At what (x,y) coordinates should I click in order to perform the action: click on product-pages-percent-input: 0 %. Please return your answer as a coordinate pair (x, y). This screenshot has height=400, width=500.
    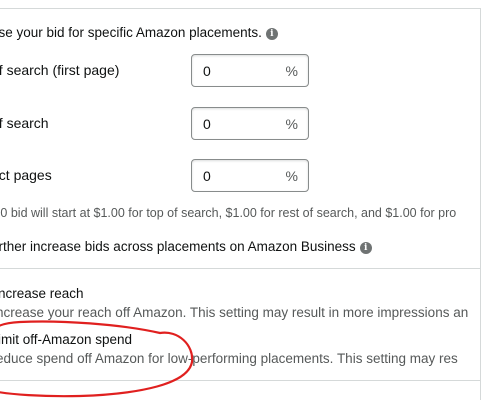
    Looking at the image, I should click on (250, 175).